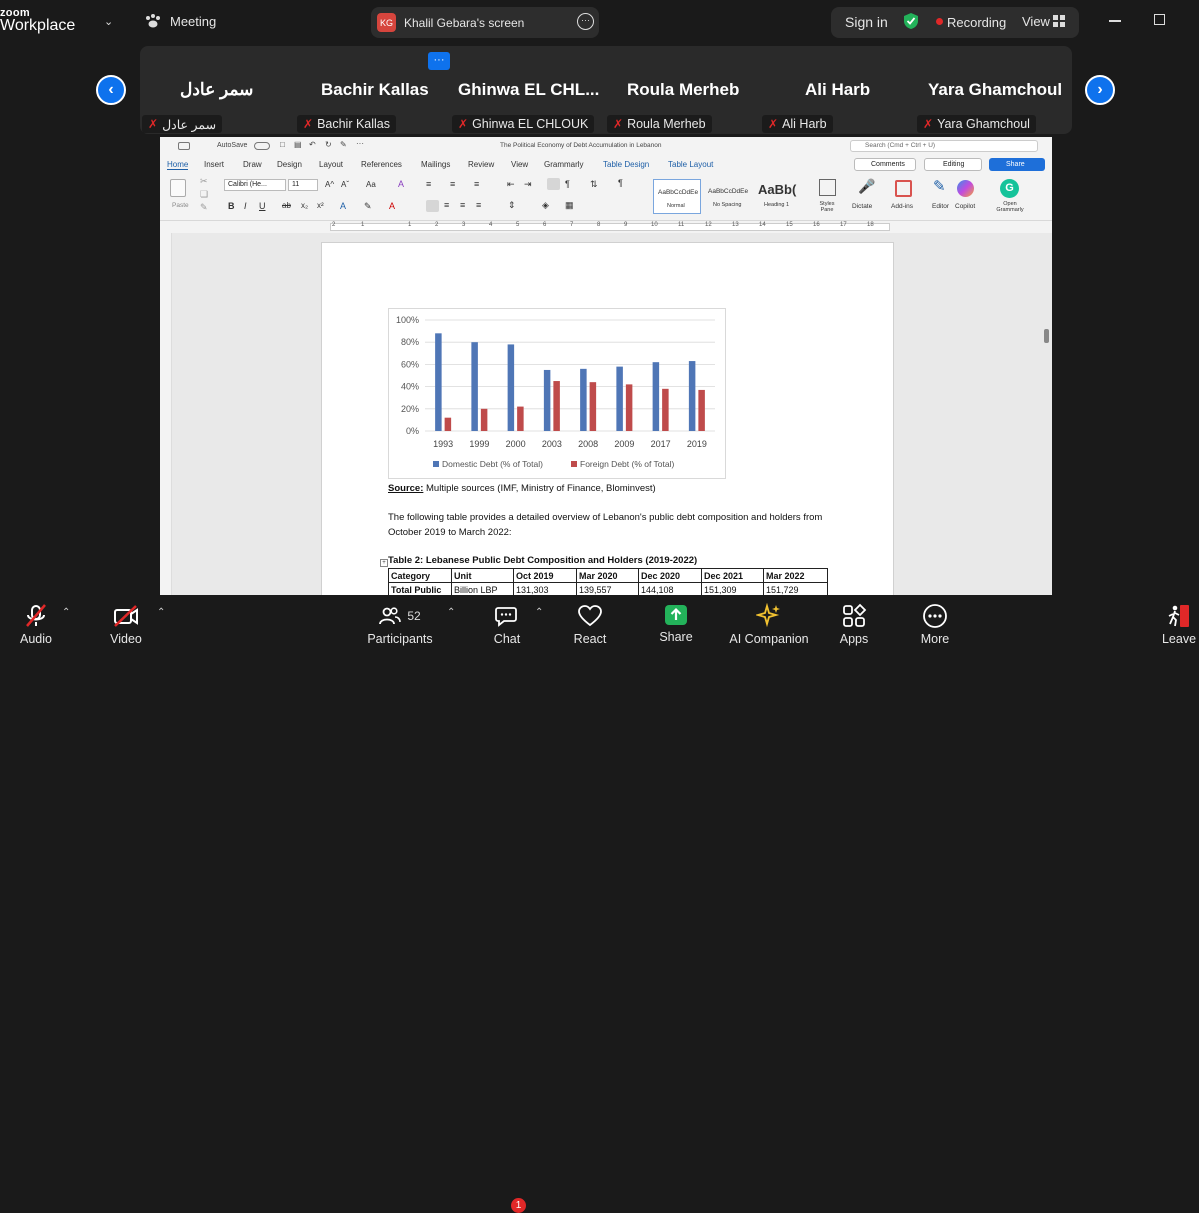 The height and width of the screenshot is (1213, 1199). I want to click on gallery-more-button: ···, so click(439, 61).